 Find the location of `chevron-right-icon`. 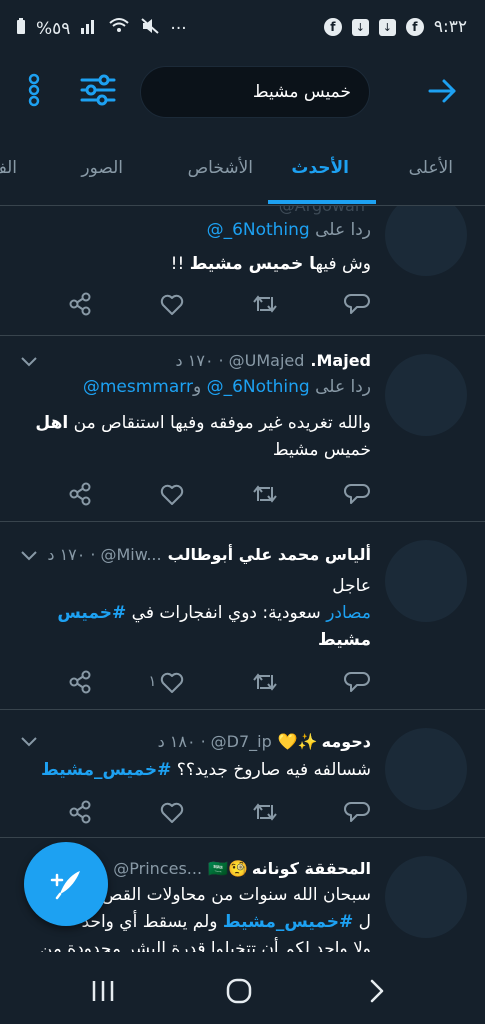

chevron-right-icon is located at coordinates (377, 991).